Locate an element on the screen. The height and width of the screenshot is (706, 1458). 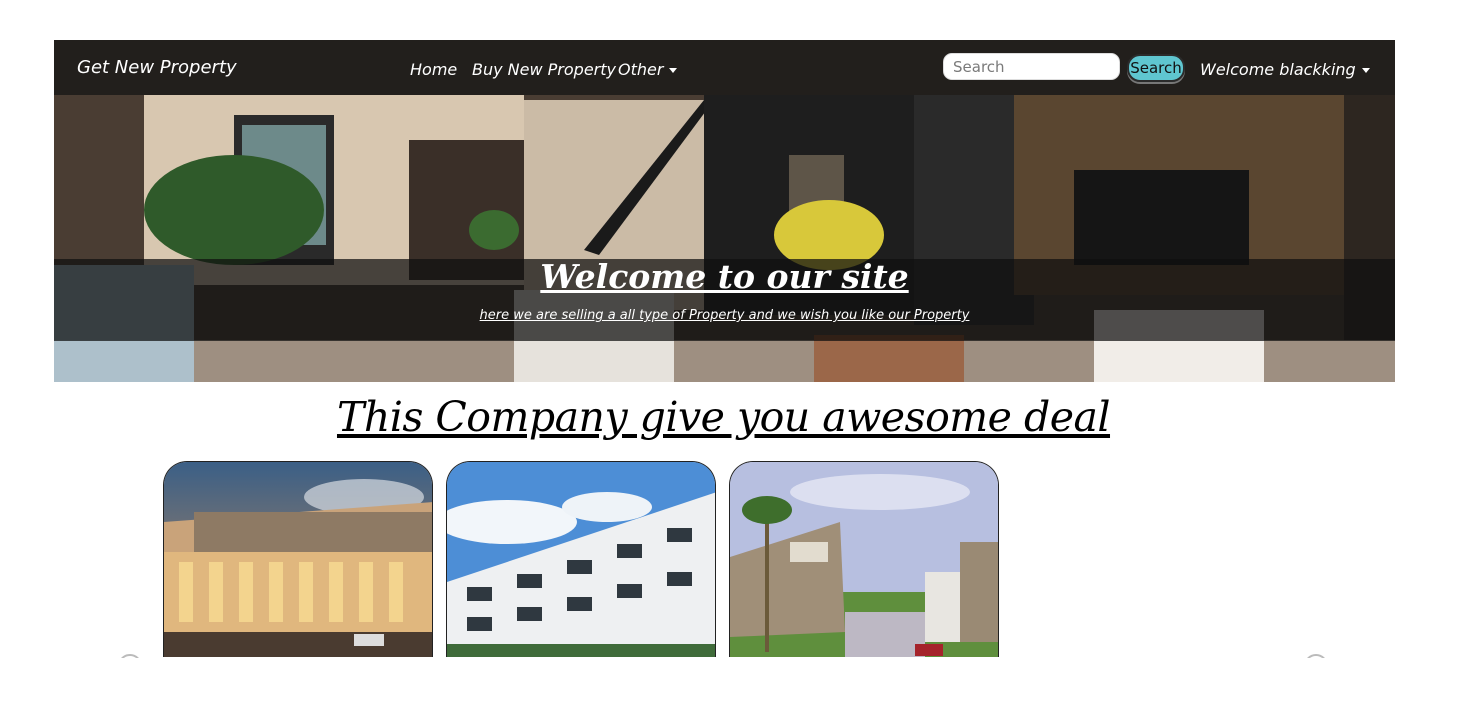
user-menu-dropdown: Welcome blackking is located at coordinates (1285, 69).